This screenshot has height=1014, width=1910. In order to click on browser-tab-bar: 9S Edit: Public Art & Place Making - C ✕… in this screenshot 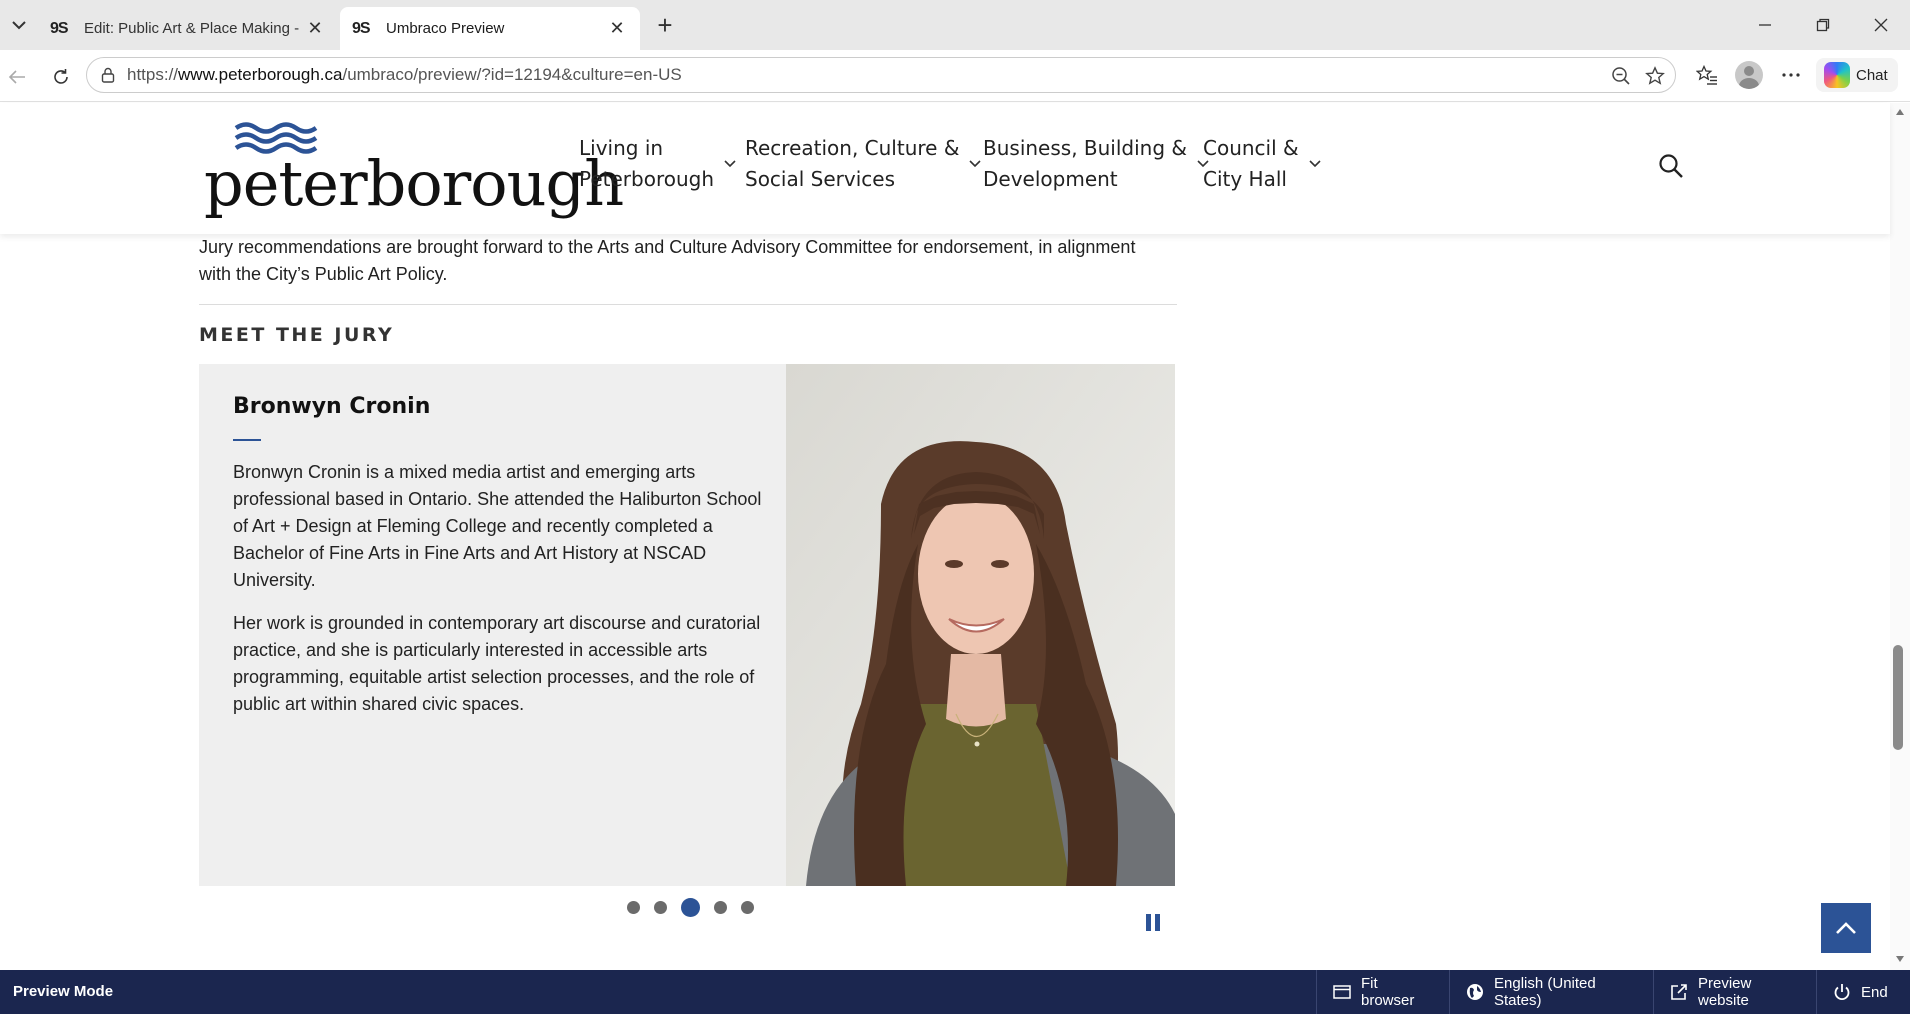, I will do `click(955, 25)`.